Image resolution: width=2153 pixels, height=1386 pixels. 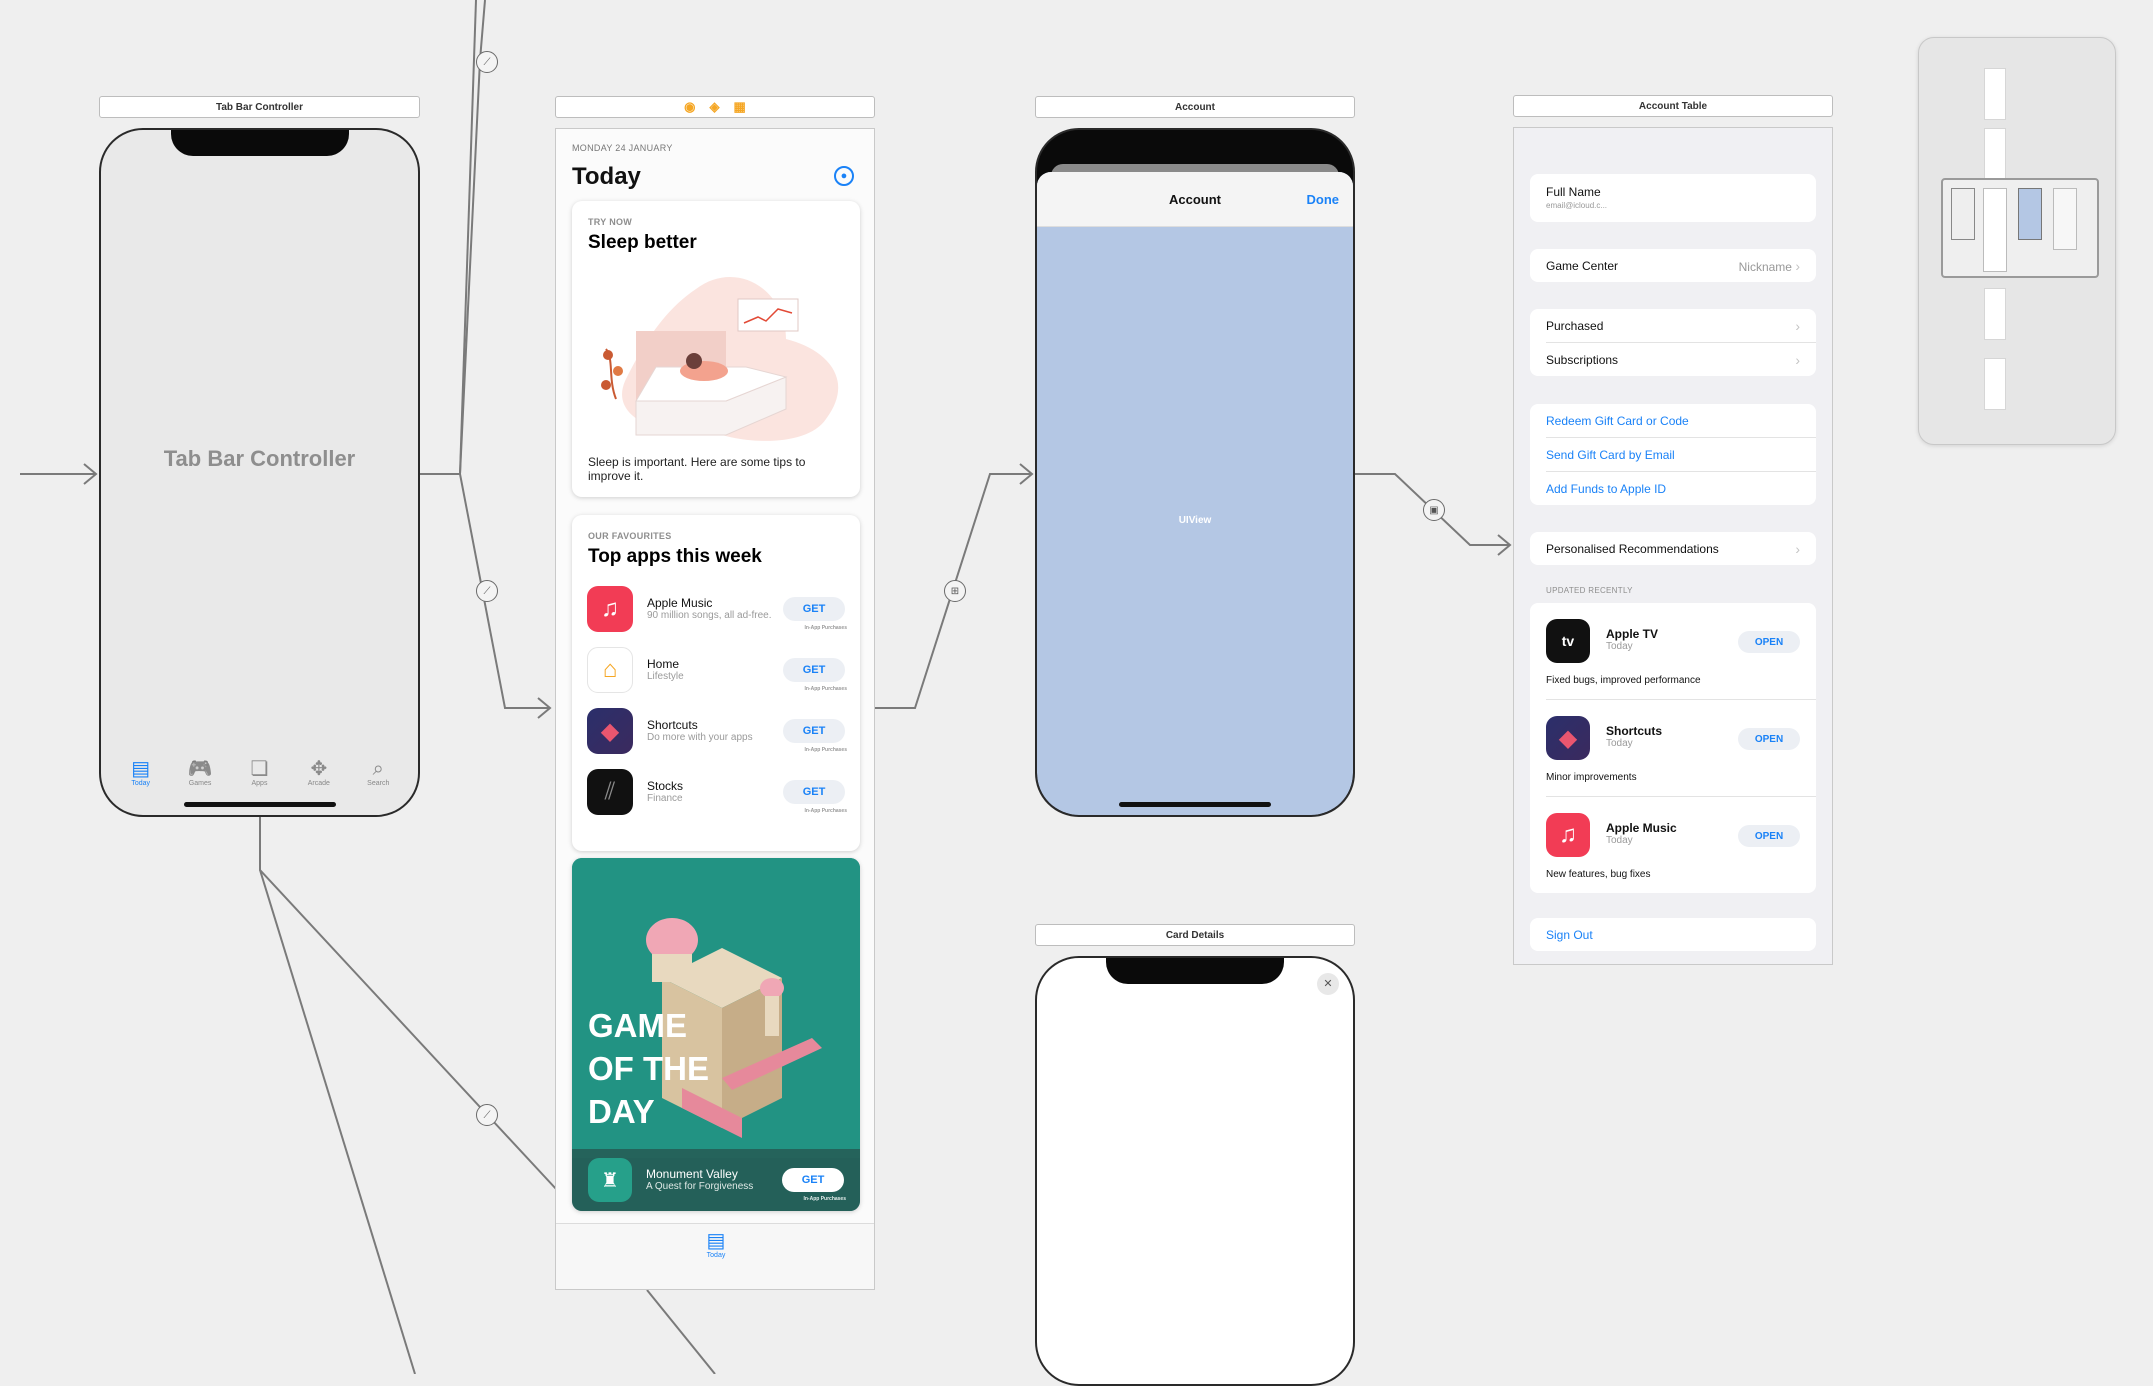 I want to click on release-notes: Fixed bugs, improved performance, so click(x=1623, y=680).